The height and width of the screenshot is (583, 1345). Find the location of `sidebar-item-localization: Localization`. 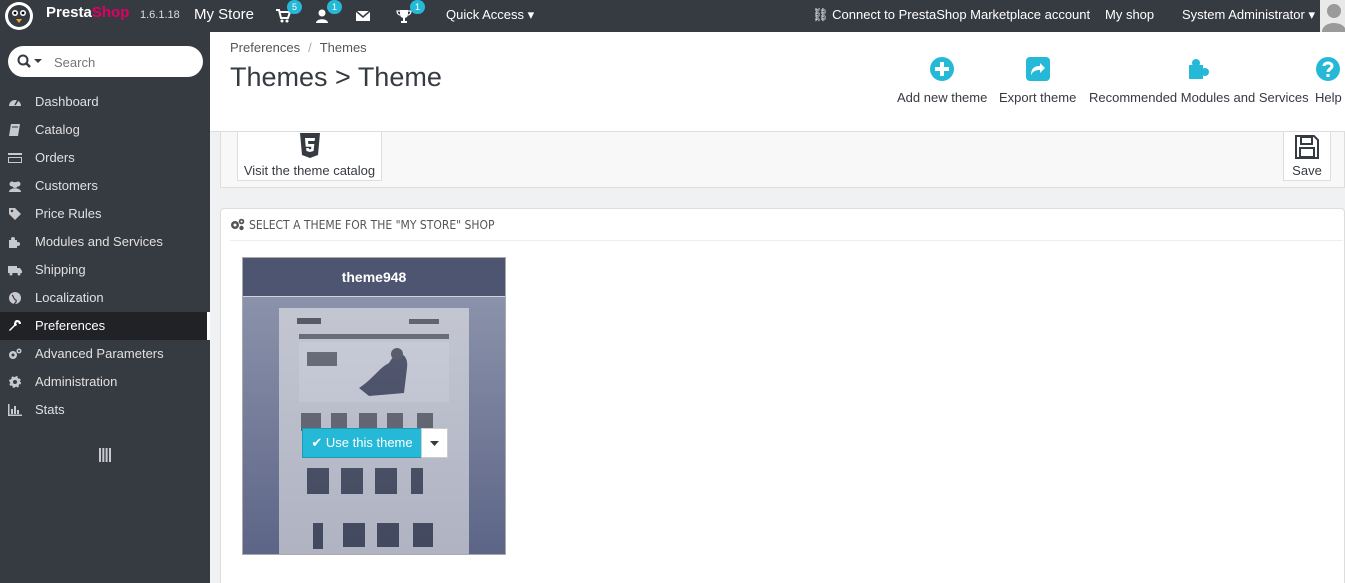

sidebar-item-localization: Localization is located at coordinates (105, 298).